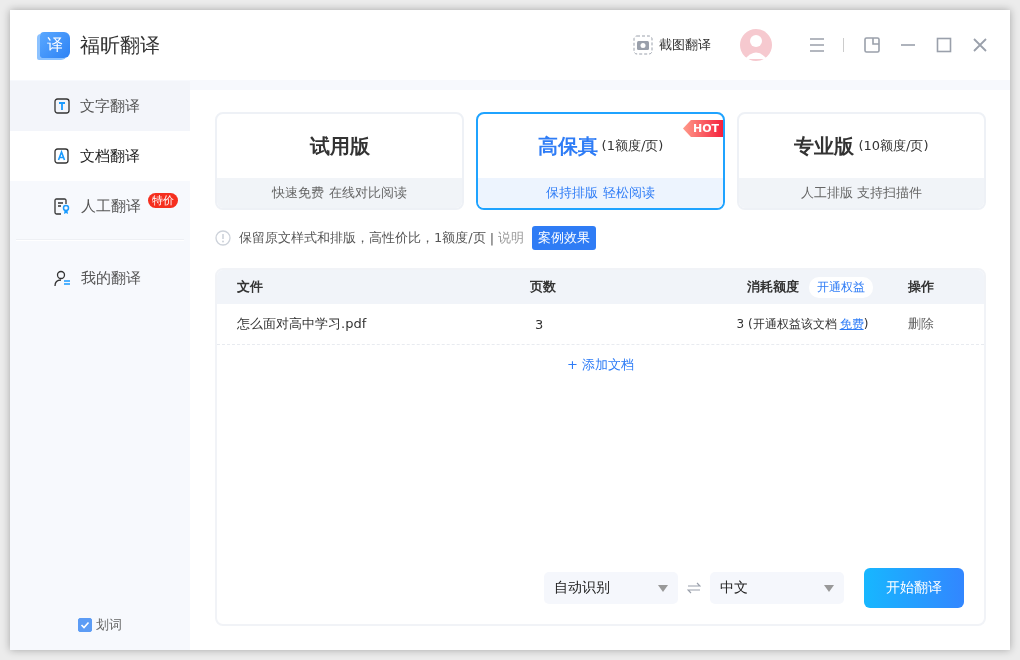  Describe the element at coordinates (567, 146) in the screenshot. I see `plan-name: 高保真` at that location.